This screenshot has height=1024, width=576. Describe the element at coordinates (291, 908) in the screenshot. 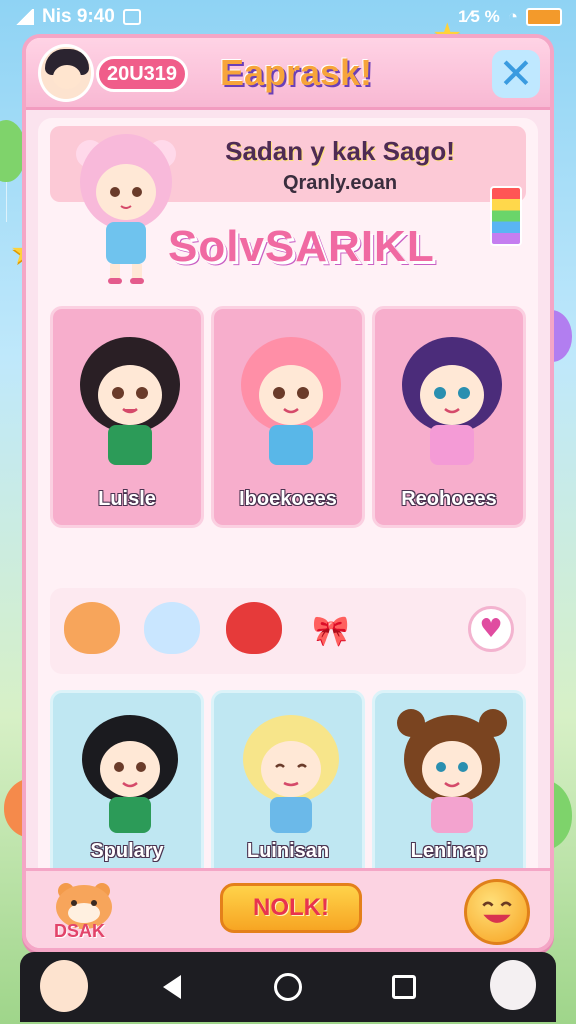

I see `play-button: NOLK!` at that location.